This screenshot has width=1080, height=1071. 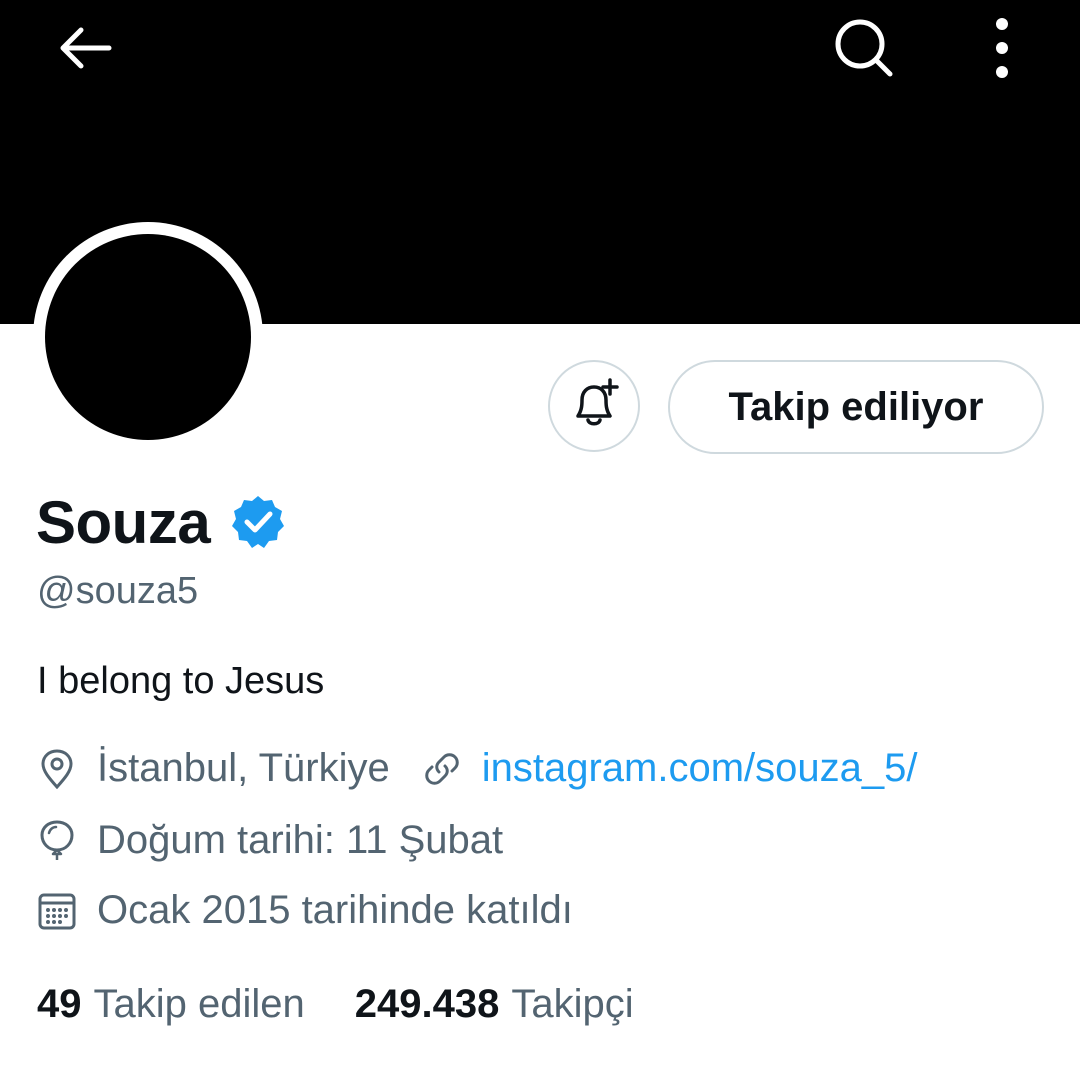 I want to click on followers-stat: 249.438 Takipçi, so click(x=494, y=1004).